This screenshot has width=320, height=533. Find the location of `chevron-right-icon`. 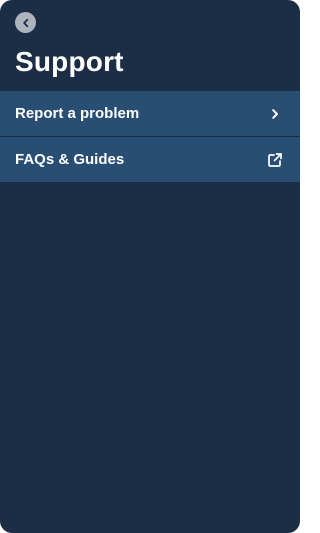

chevron-right-icon is located at coordinates (275, 114).